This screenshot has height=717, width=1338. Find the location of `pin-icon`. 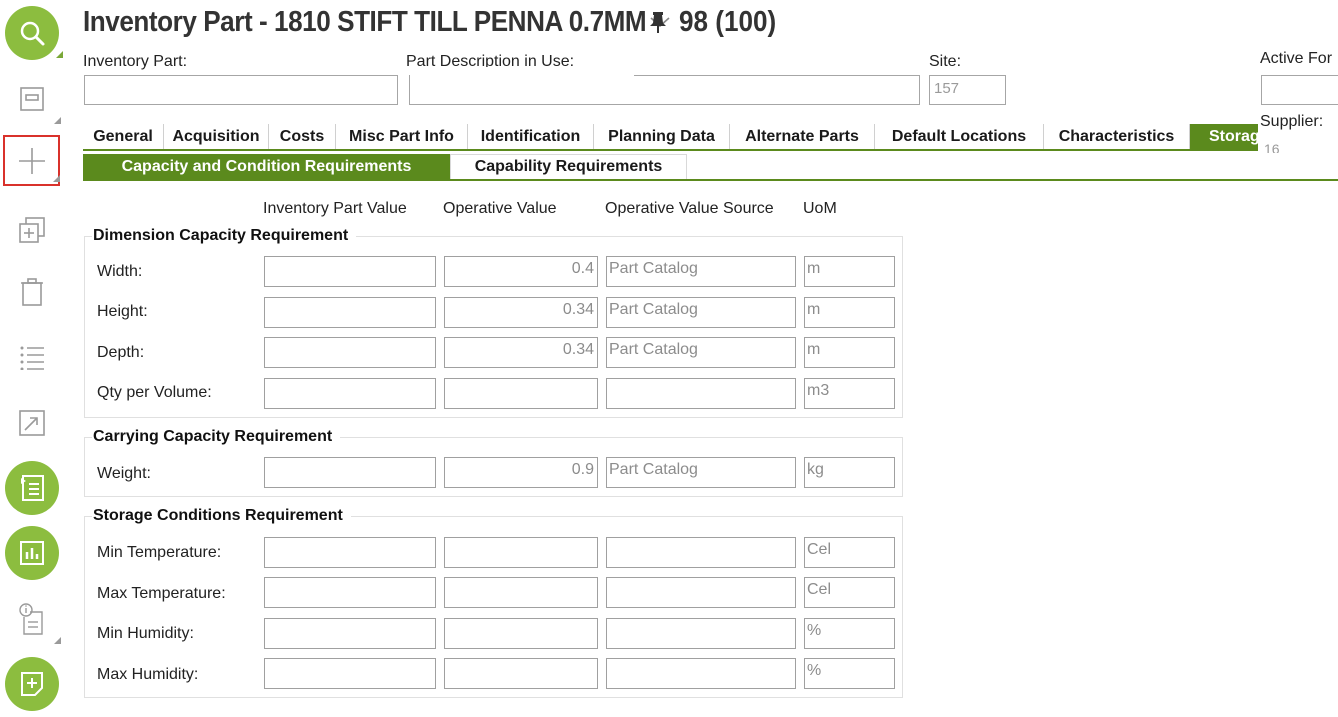

pin-icon is located at coordinates (658, 22).